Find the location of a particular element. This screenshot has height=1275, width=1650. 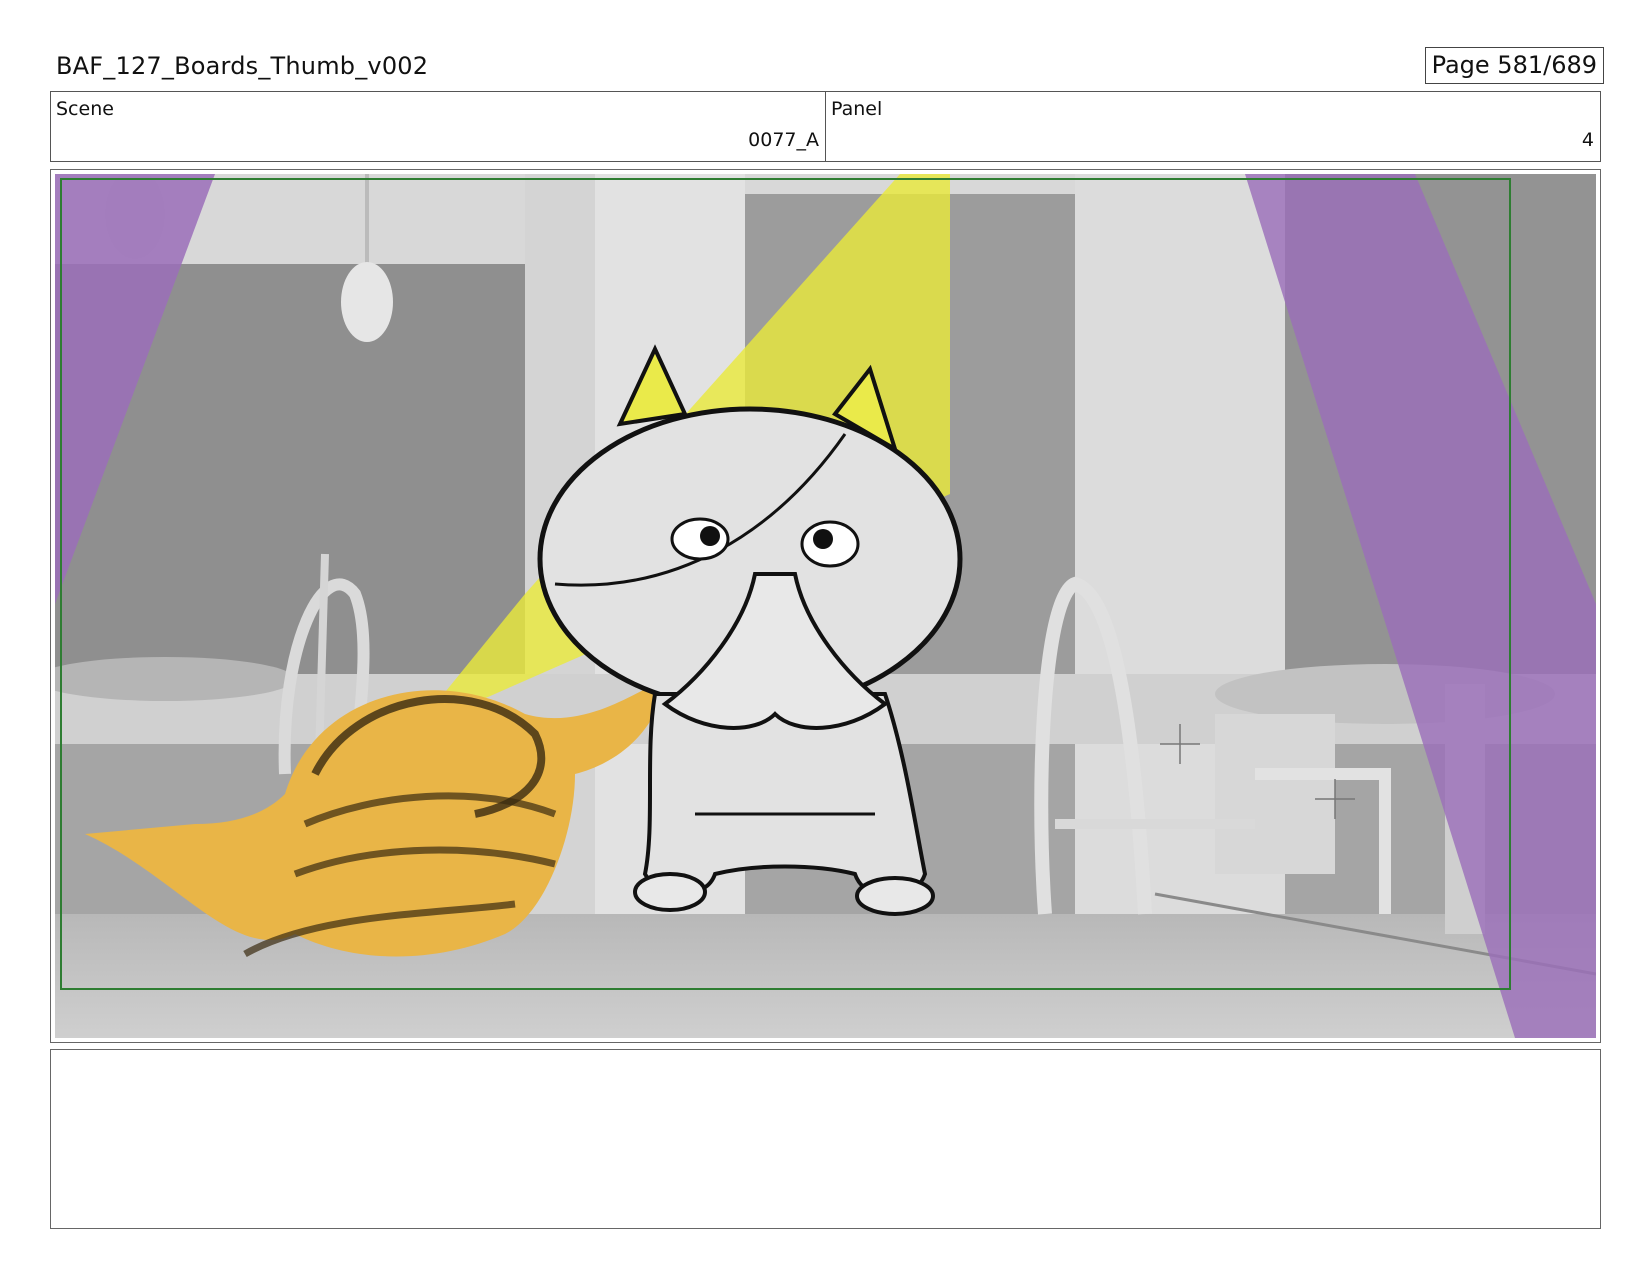

document-title: BAF_127_Boards_Thumb_v002 is located at coordinates (242, 66).